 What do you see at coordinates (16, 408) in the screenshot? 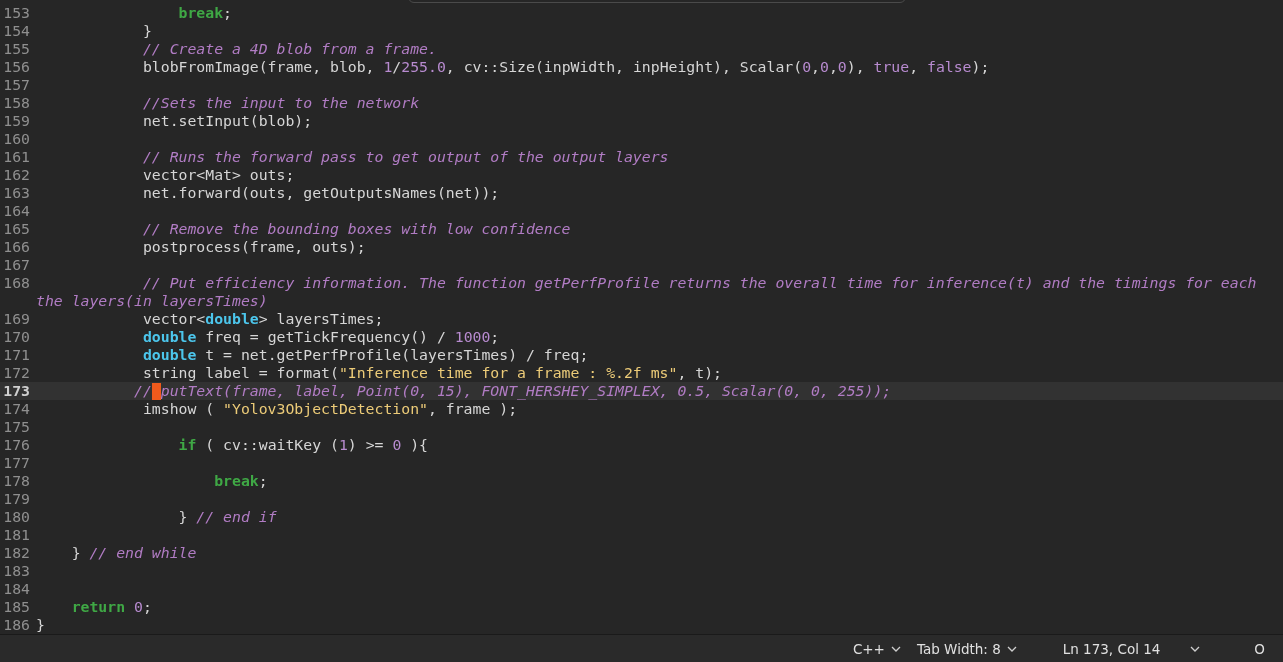
I see `line-number: 174` at bounding box center [16, 408].